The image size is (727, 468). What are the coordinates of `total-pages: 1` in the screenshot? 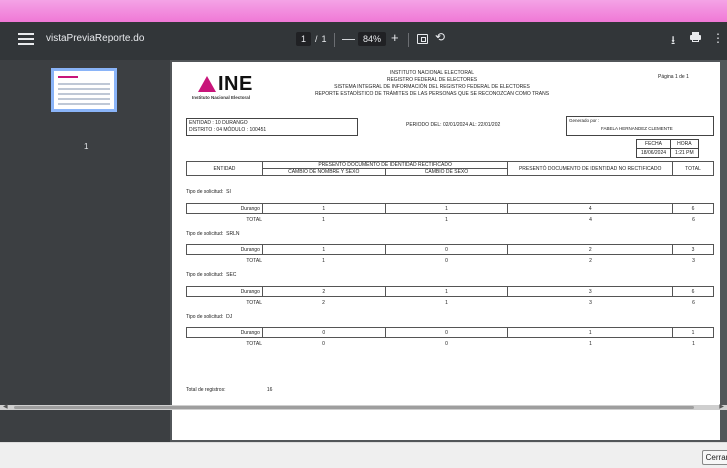 It's located at (324, 39).